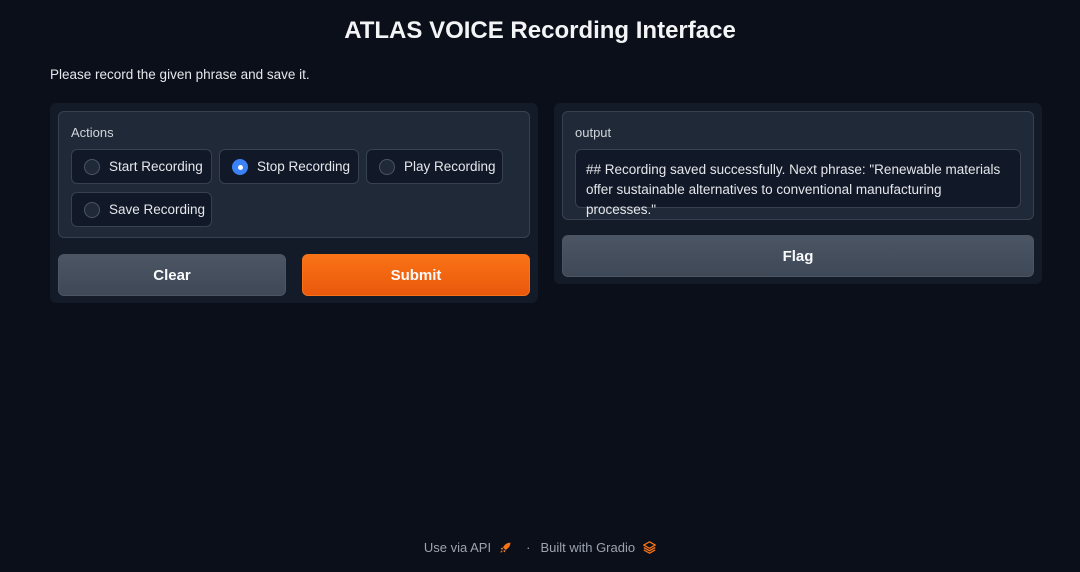 The width and height of the screenshot is (1080, 572). Describe the element at coordinates (798, 256) in the screenshot. I see `flag-button: Flag` at that location.